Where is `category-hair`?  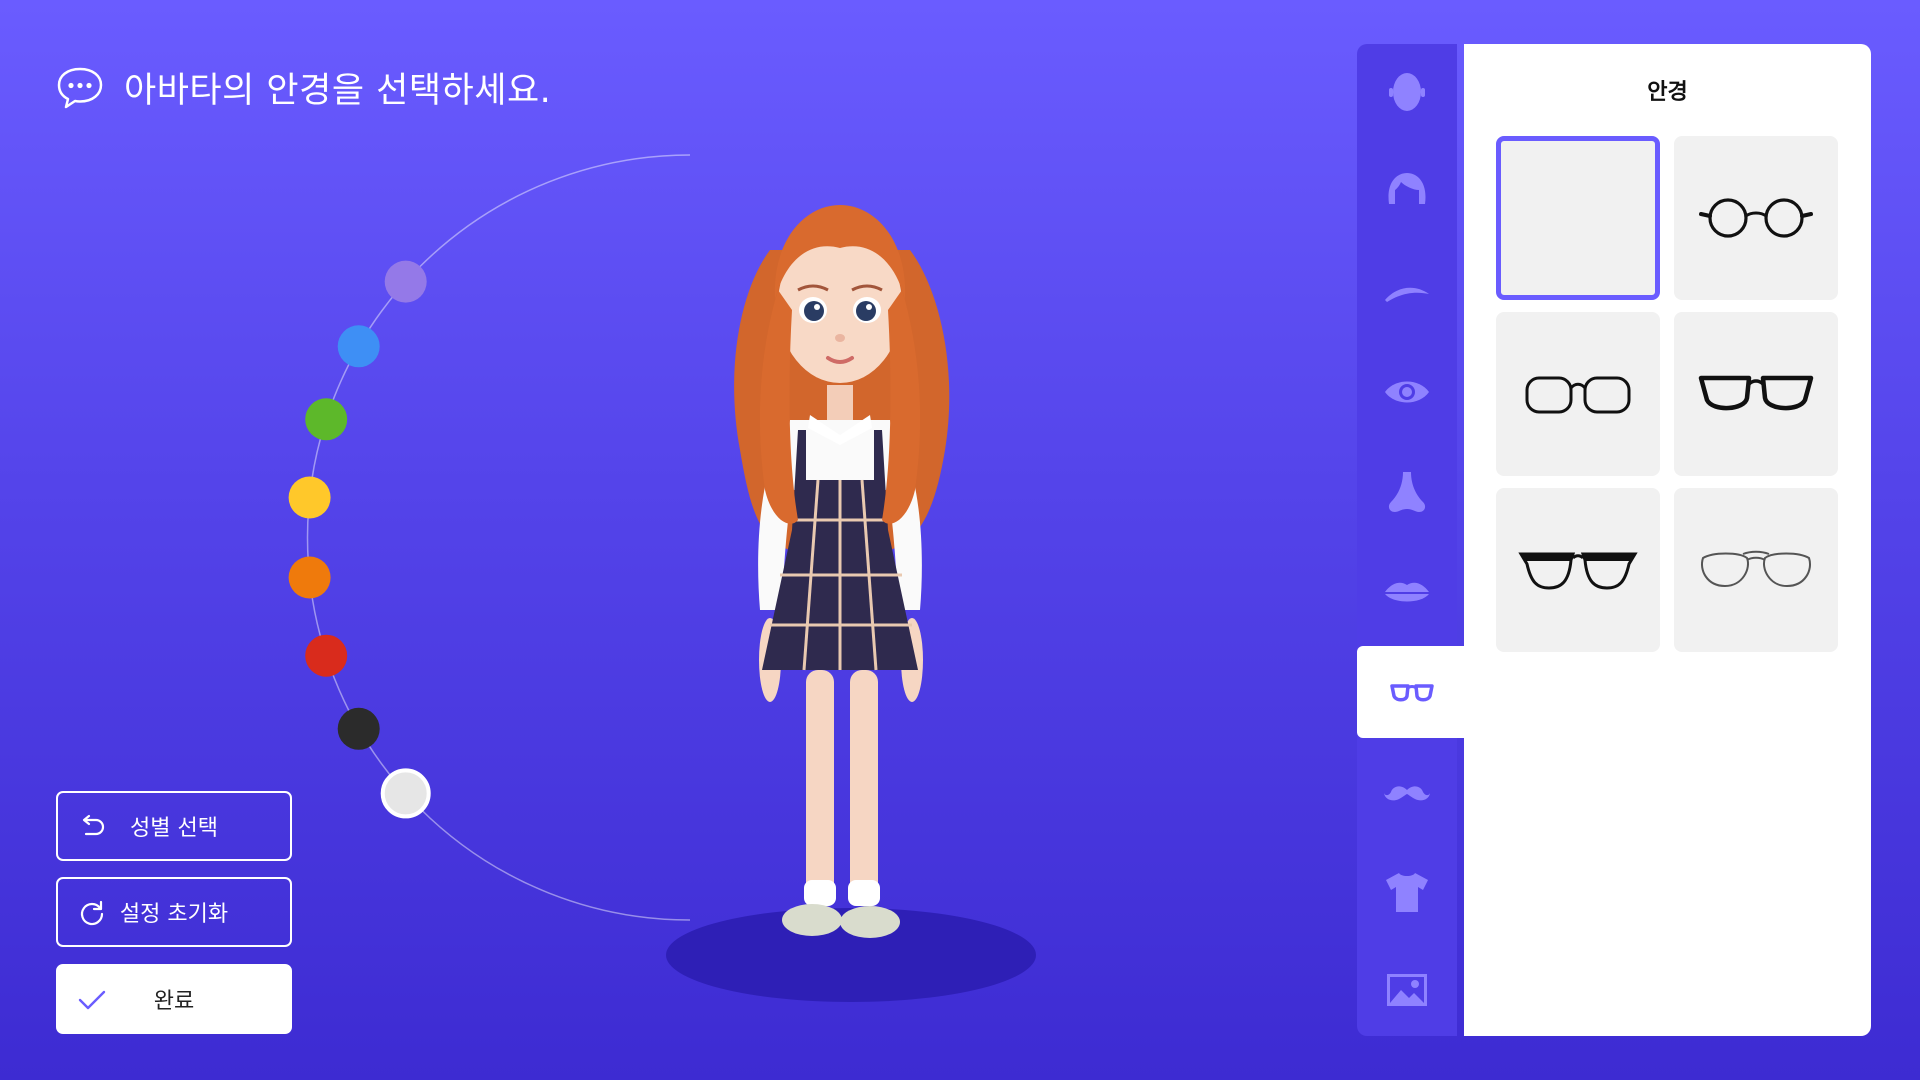 category-hair is located at coordinates (1407, 192).